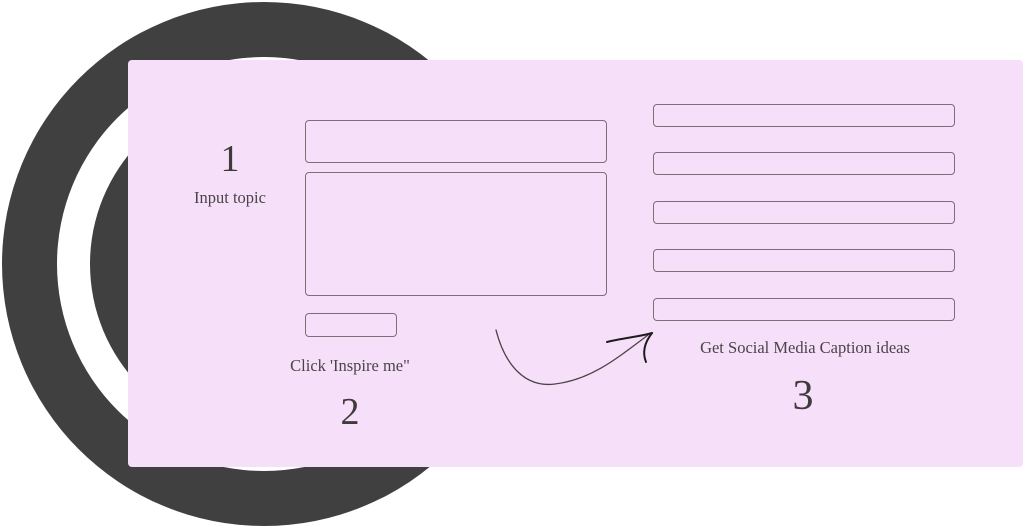 The width and height of the screenshot is (1024, 528). What do you see at coordinates (803, 396) in the screenshot?
I see `step-3-number: 3` at bounding box center [803, 396].